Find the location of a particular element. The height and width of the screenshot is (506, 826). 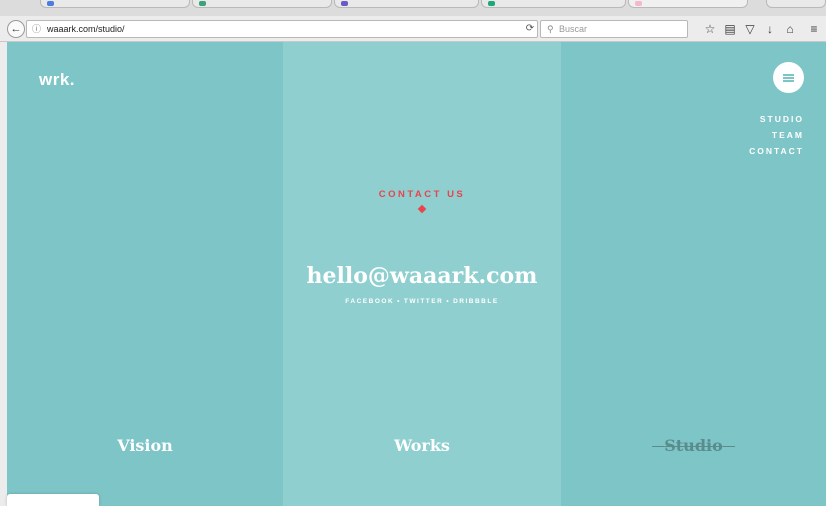

studio-title-text: Studio is located at coordinates (693, 445).